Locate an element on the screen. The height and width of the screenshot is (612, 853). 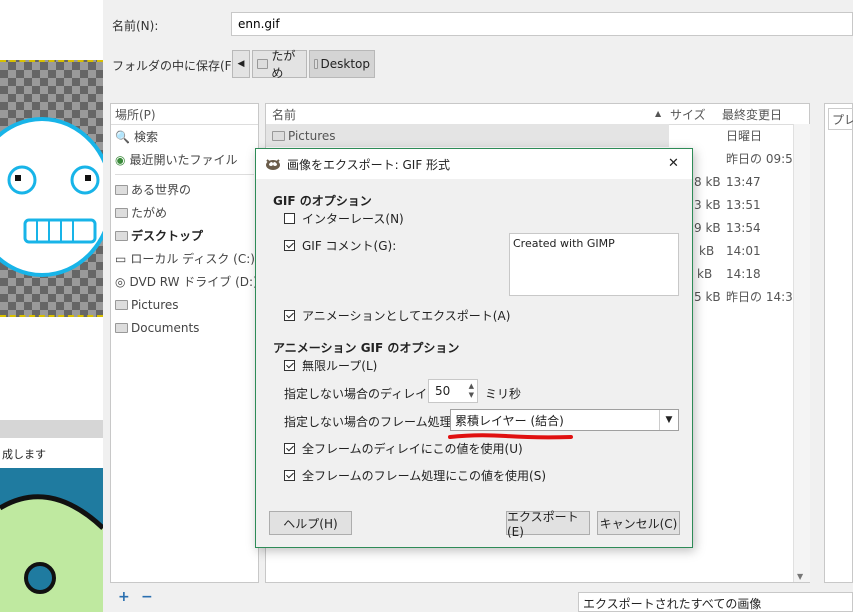
add-bookmark-icon: + is located at coordinates (124, 597).